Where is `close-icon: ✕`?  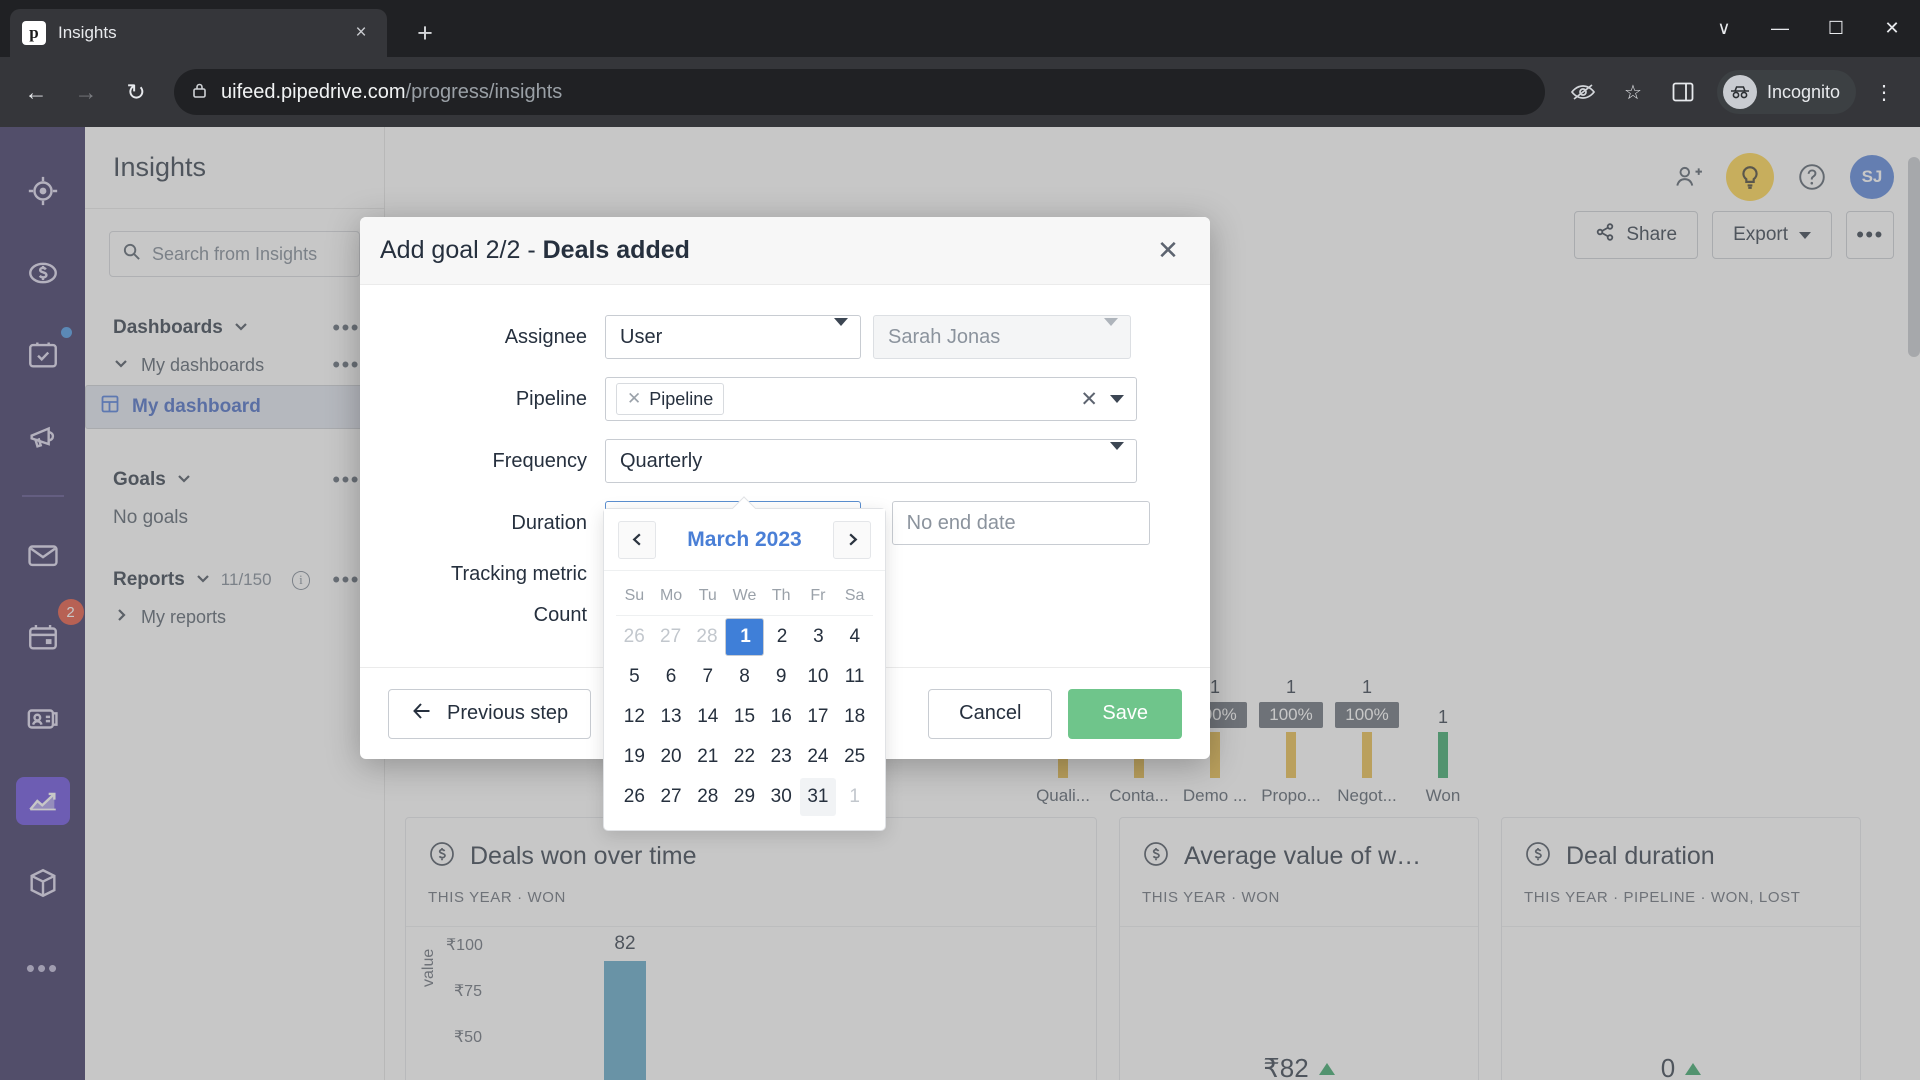 close-icon: ✕ is located at coordinates (1168, 251).